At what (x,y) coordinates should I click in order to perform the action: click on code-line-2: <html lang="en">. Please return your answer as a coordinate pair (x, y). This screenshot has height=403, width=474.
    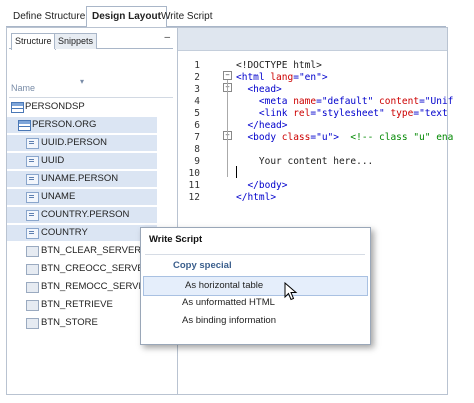
    Looking at the image, I should click on (282, 77).